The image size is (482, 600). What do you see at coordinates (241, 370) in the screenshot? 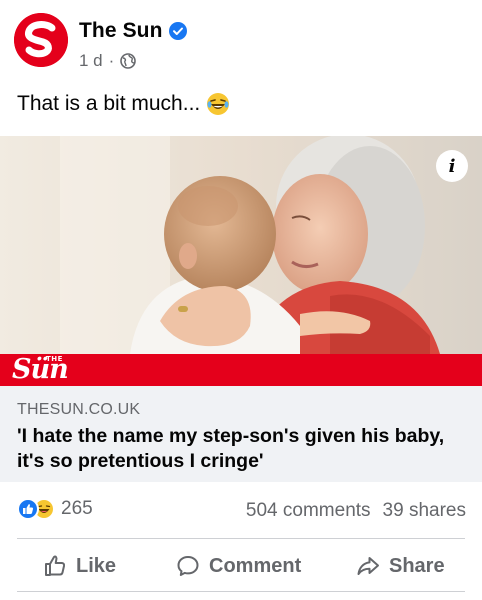
I see `brand-bar: Sün THE` at bounding box center [241, 370].